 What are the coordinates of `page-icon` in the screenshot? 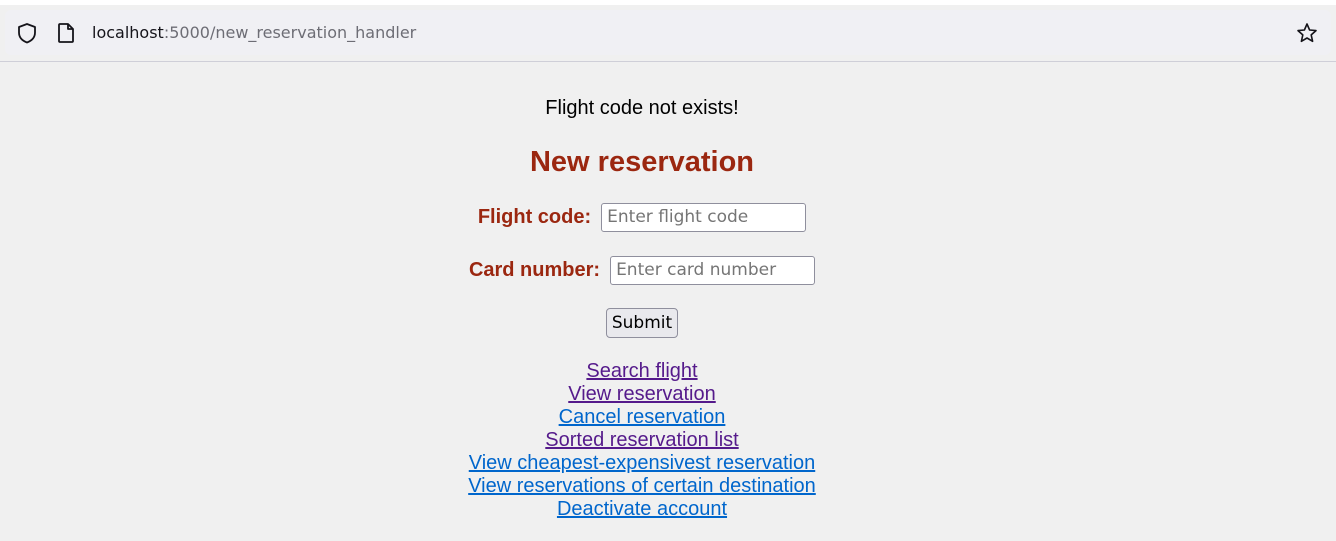 It's located at (66, 33).